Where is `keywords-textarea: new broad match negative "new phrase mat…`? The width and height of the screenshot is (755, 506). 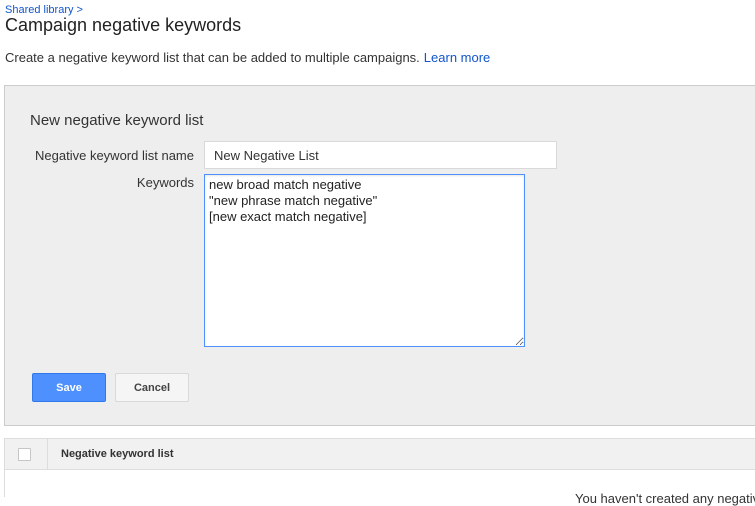 keywords-textarea: new broad match negative "new phrase mat… is located at coordinates (364, 260).